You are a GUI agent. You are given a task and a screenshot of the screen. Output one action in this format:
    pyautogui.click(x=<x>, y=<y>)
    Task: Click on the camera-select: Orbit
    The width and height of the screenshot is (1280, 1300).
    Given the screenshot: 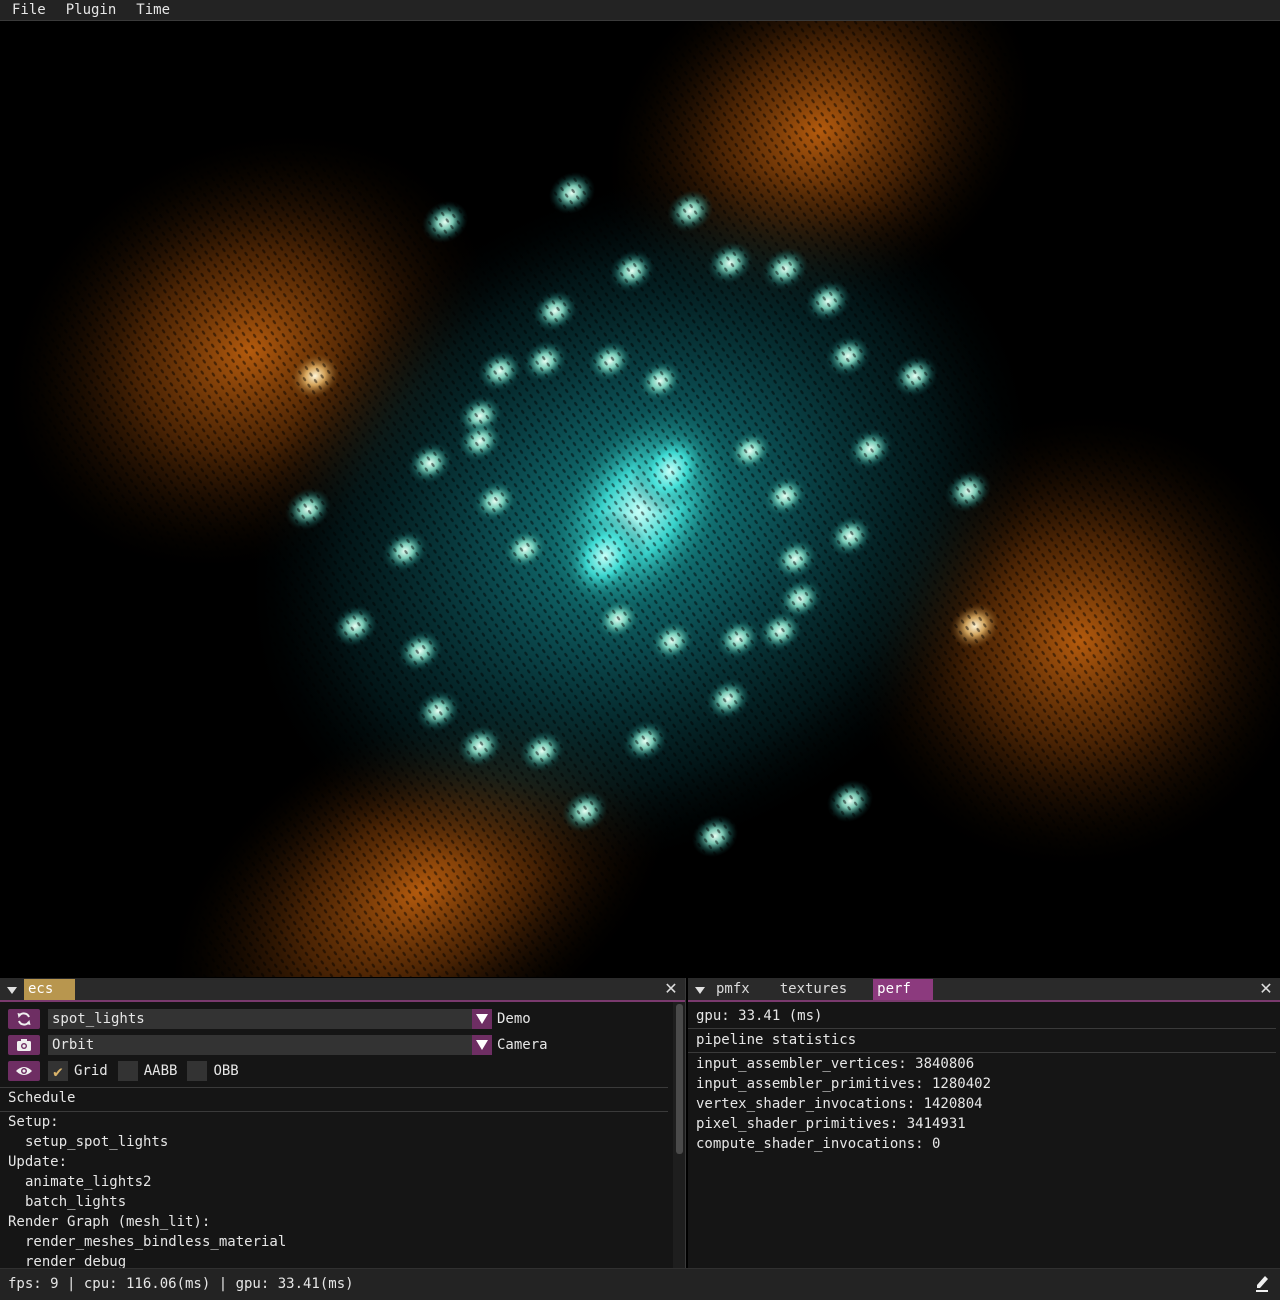 What is the action you would take?
    pyautogui.click(x=270, y=1045)
    